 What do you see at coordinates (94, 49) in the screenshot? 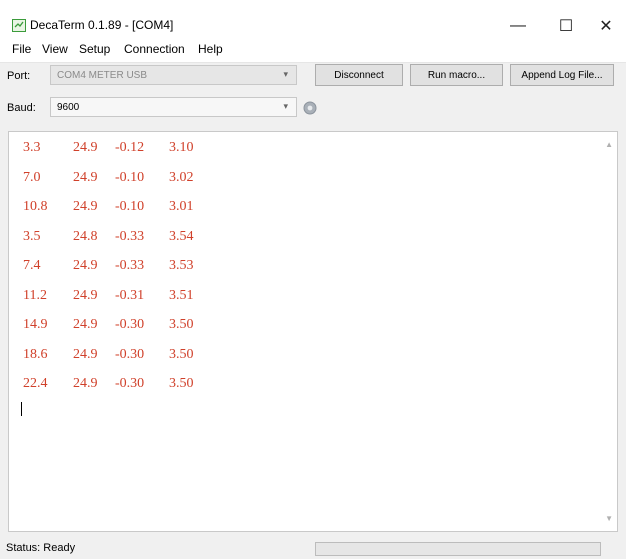
I see `menu-setup: Setup` at bounding box center [94, 49].